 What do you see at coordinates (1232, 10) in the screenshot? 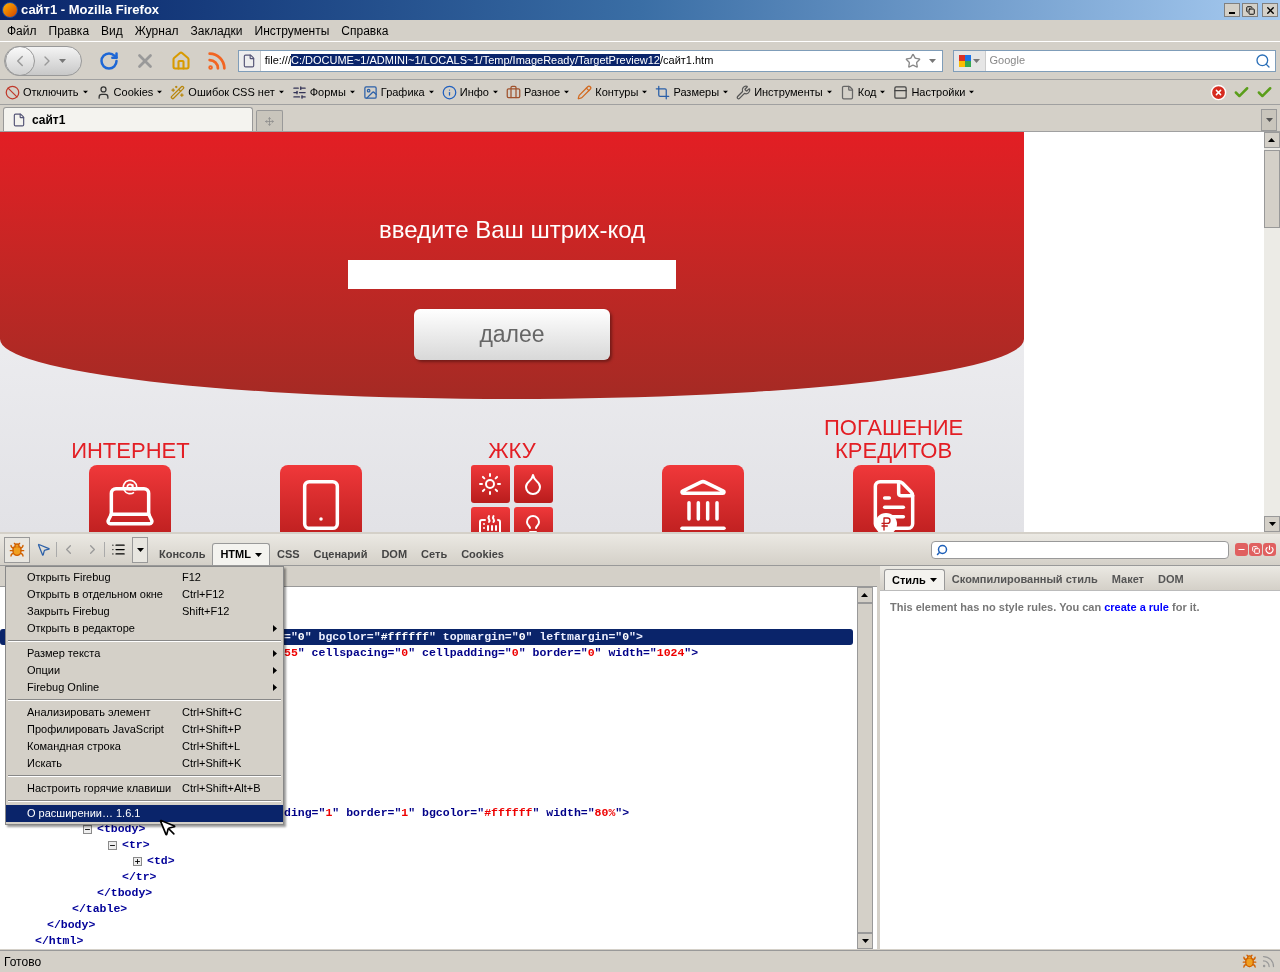
I see `minimize-button` at bounding box center [1232, 10].